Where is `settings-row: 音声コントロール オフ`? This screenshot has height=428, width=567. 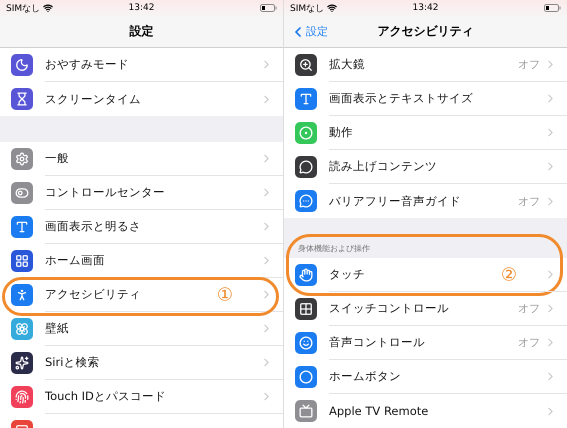 settings-row: 音声コントロール オフ is located at coordinates (425, 343).